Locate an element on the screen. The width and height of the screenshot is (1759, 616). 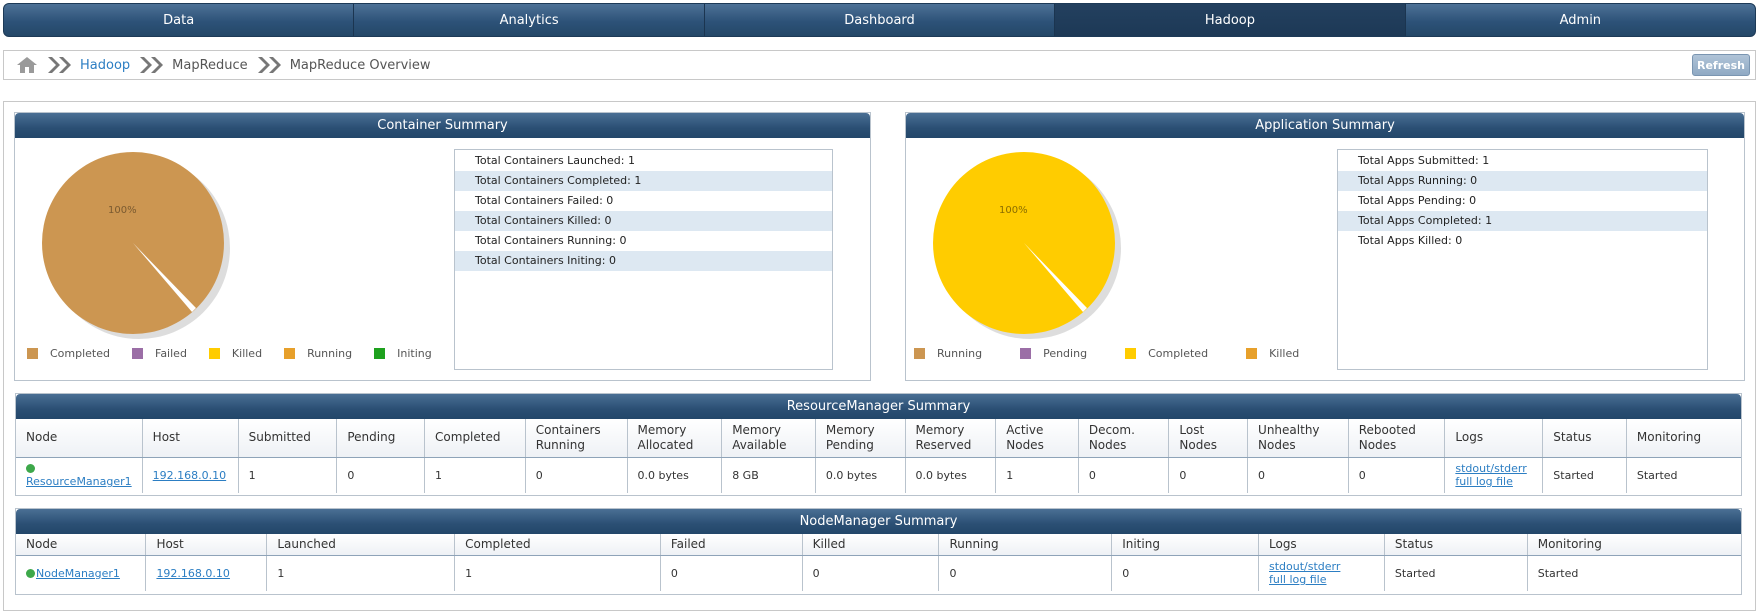
breadcrumb-current: MapReduce Overview is located at coordinates (360, 65).